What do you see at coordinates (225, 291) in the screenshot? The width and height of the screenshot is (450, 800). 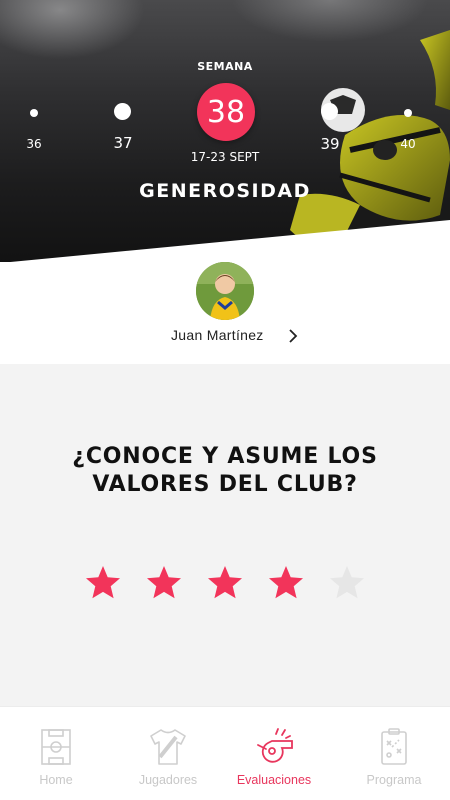 I see `player-avatar` at bounding box center [225, 291].